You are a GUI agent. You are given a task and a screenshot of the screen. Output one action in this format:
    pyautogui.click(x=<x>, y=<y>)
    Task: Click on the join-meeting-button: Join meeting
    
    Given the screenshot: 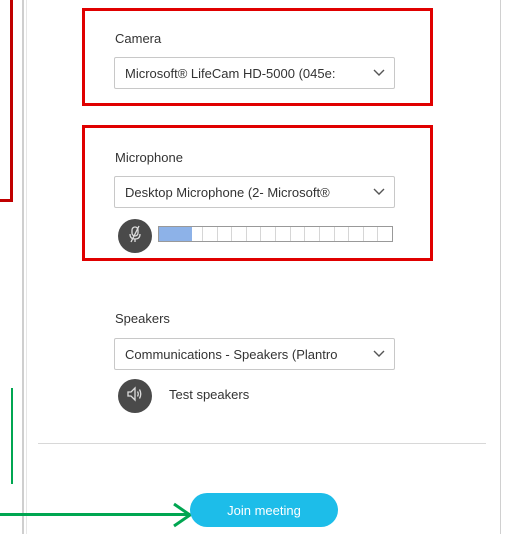 What is the action you would take?
    pyautogui.click(x=264, y=510)
    